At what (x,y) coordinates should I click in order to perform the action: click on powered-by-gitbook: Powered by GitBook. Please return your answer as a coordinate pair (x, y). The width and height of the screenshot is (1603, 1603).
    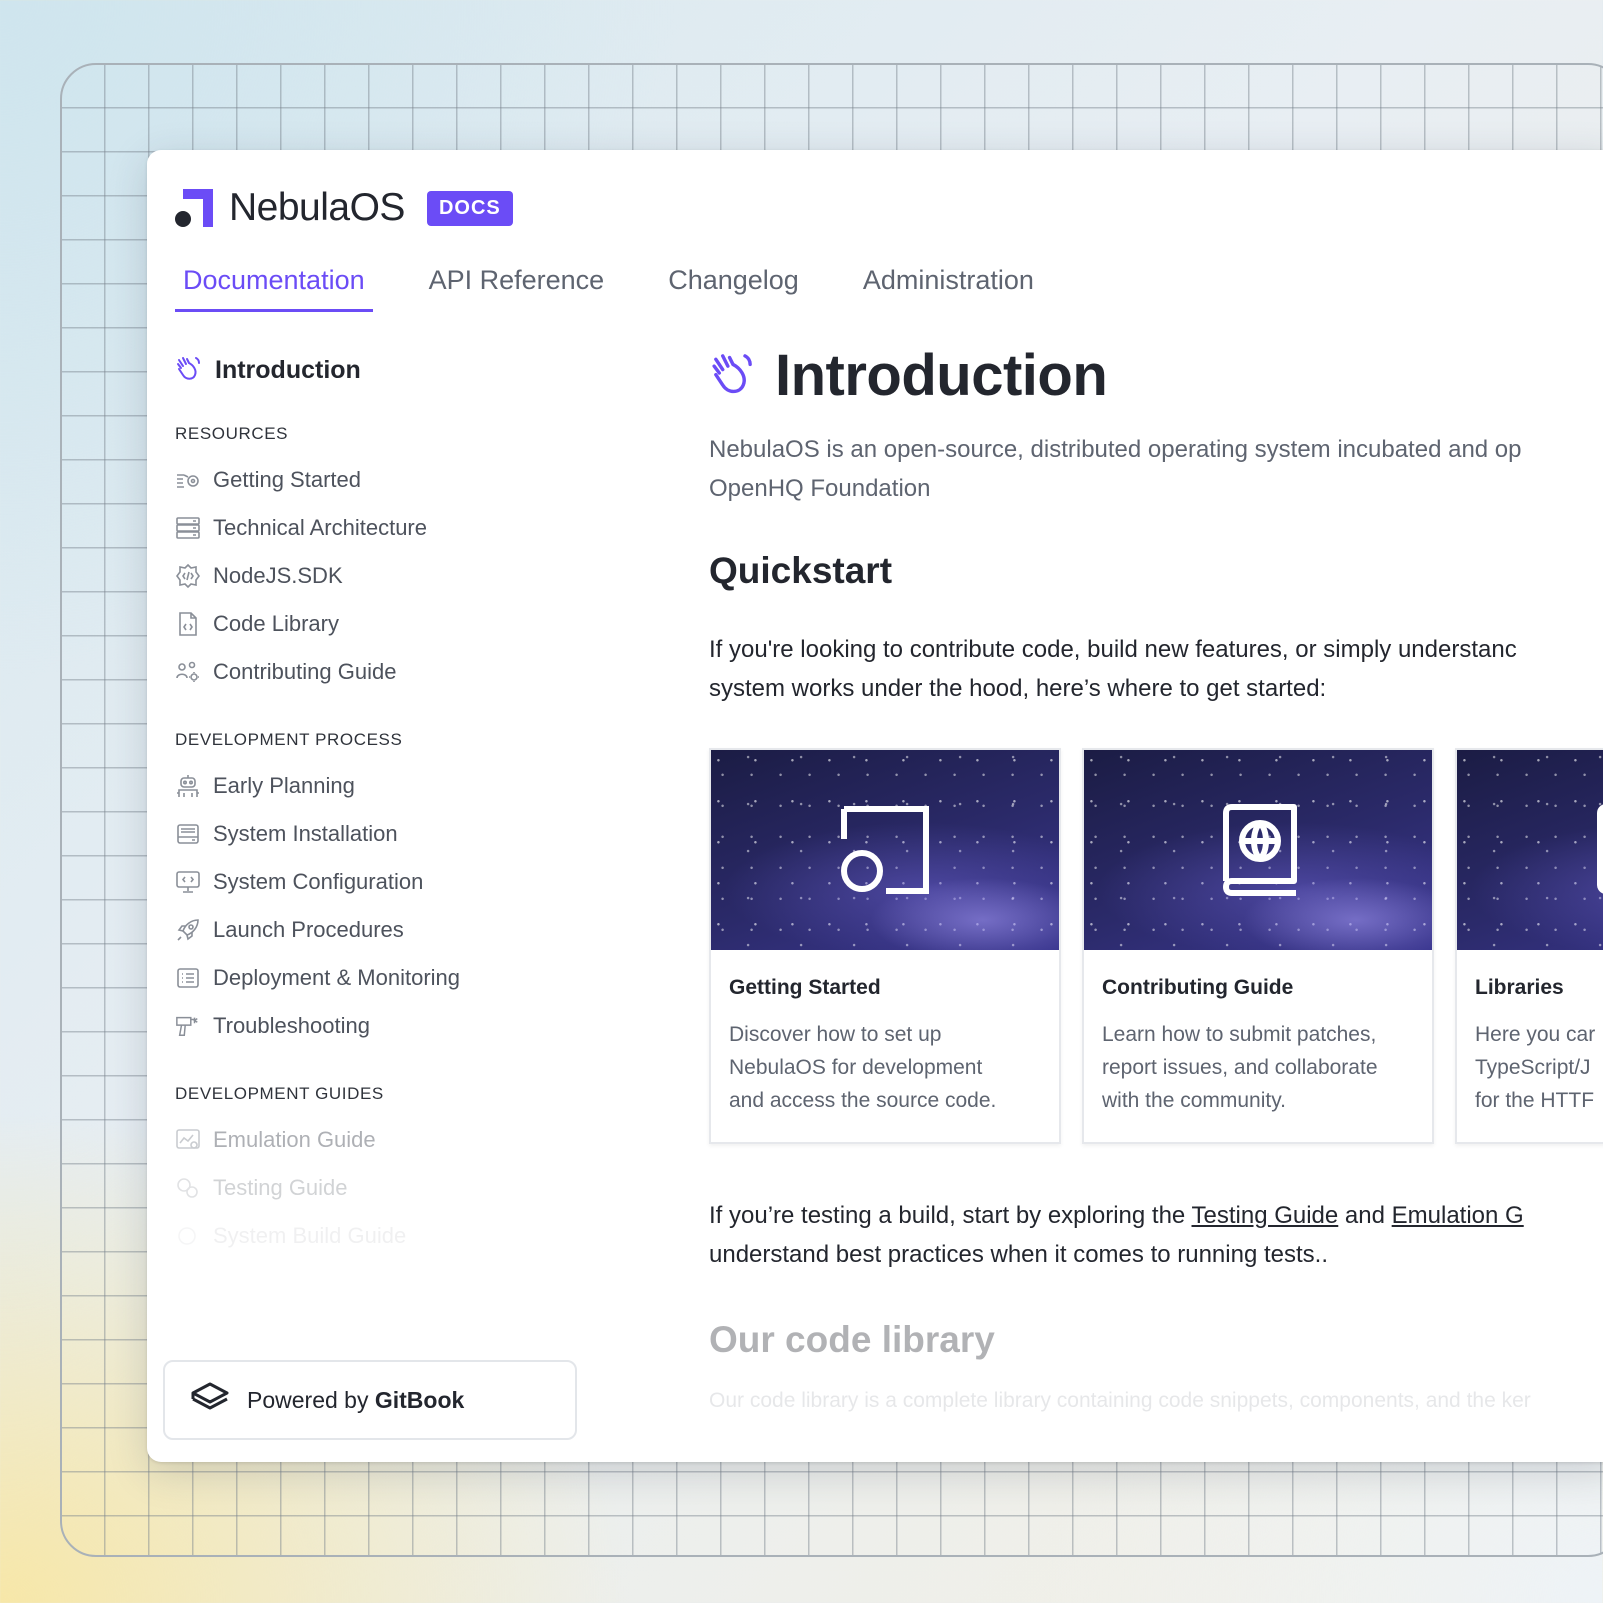
    Looking at the image, I should click on (370, 1400).